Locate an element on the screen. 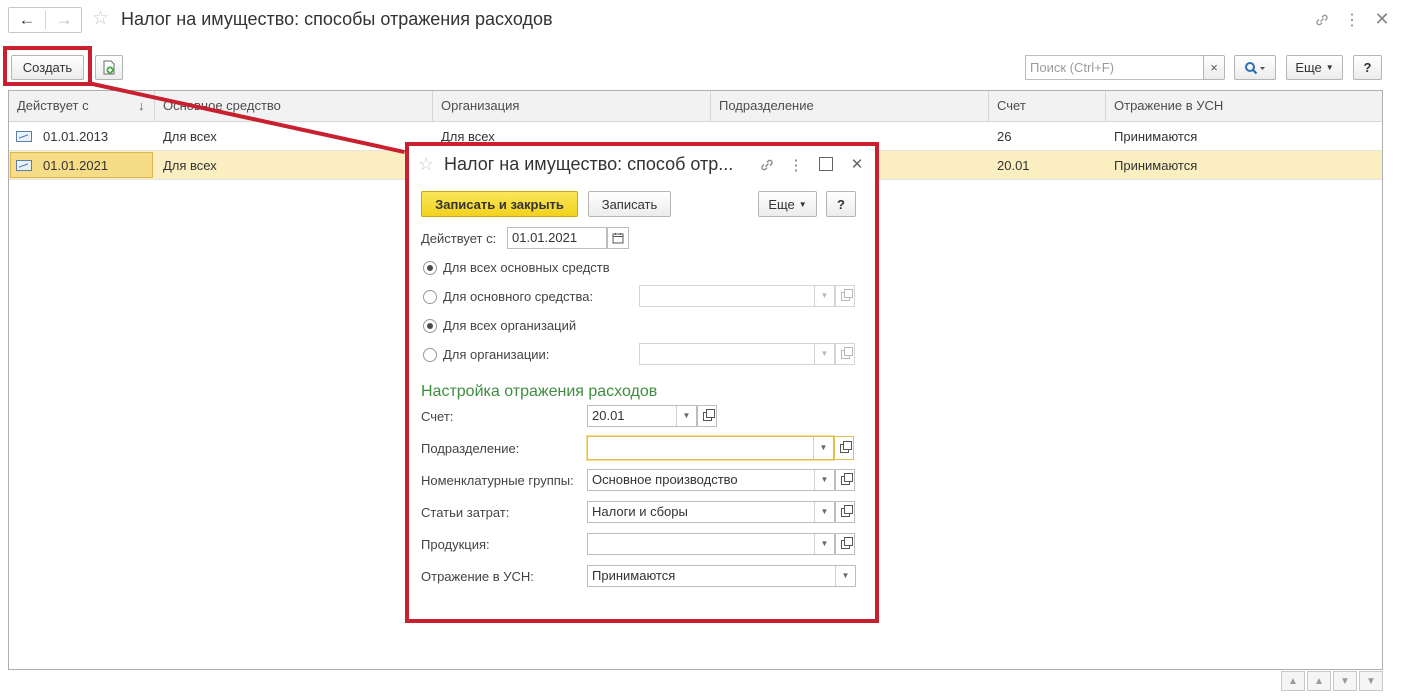 This screenshot has height=699, width=1403. more-menu-label: Еще is located at coordinates (1308, 67).